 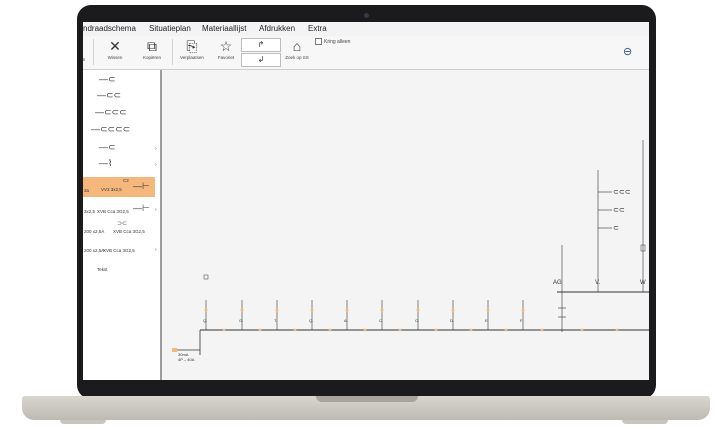 What do you see at coordinates (559, 288) in the screenshot?
I see `group-ag: AG` at bounding box center [559, 288].